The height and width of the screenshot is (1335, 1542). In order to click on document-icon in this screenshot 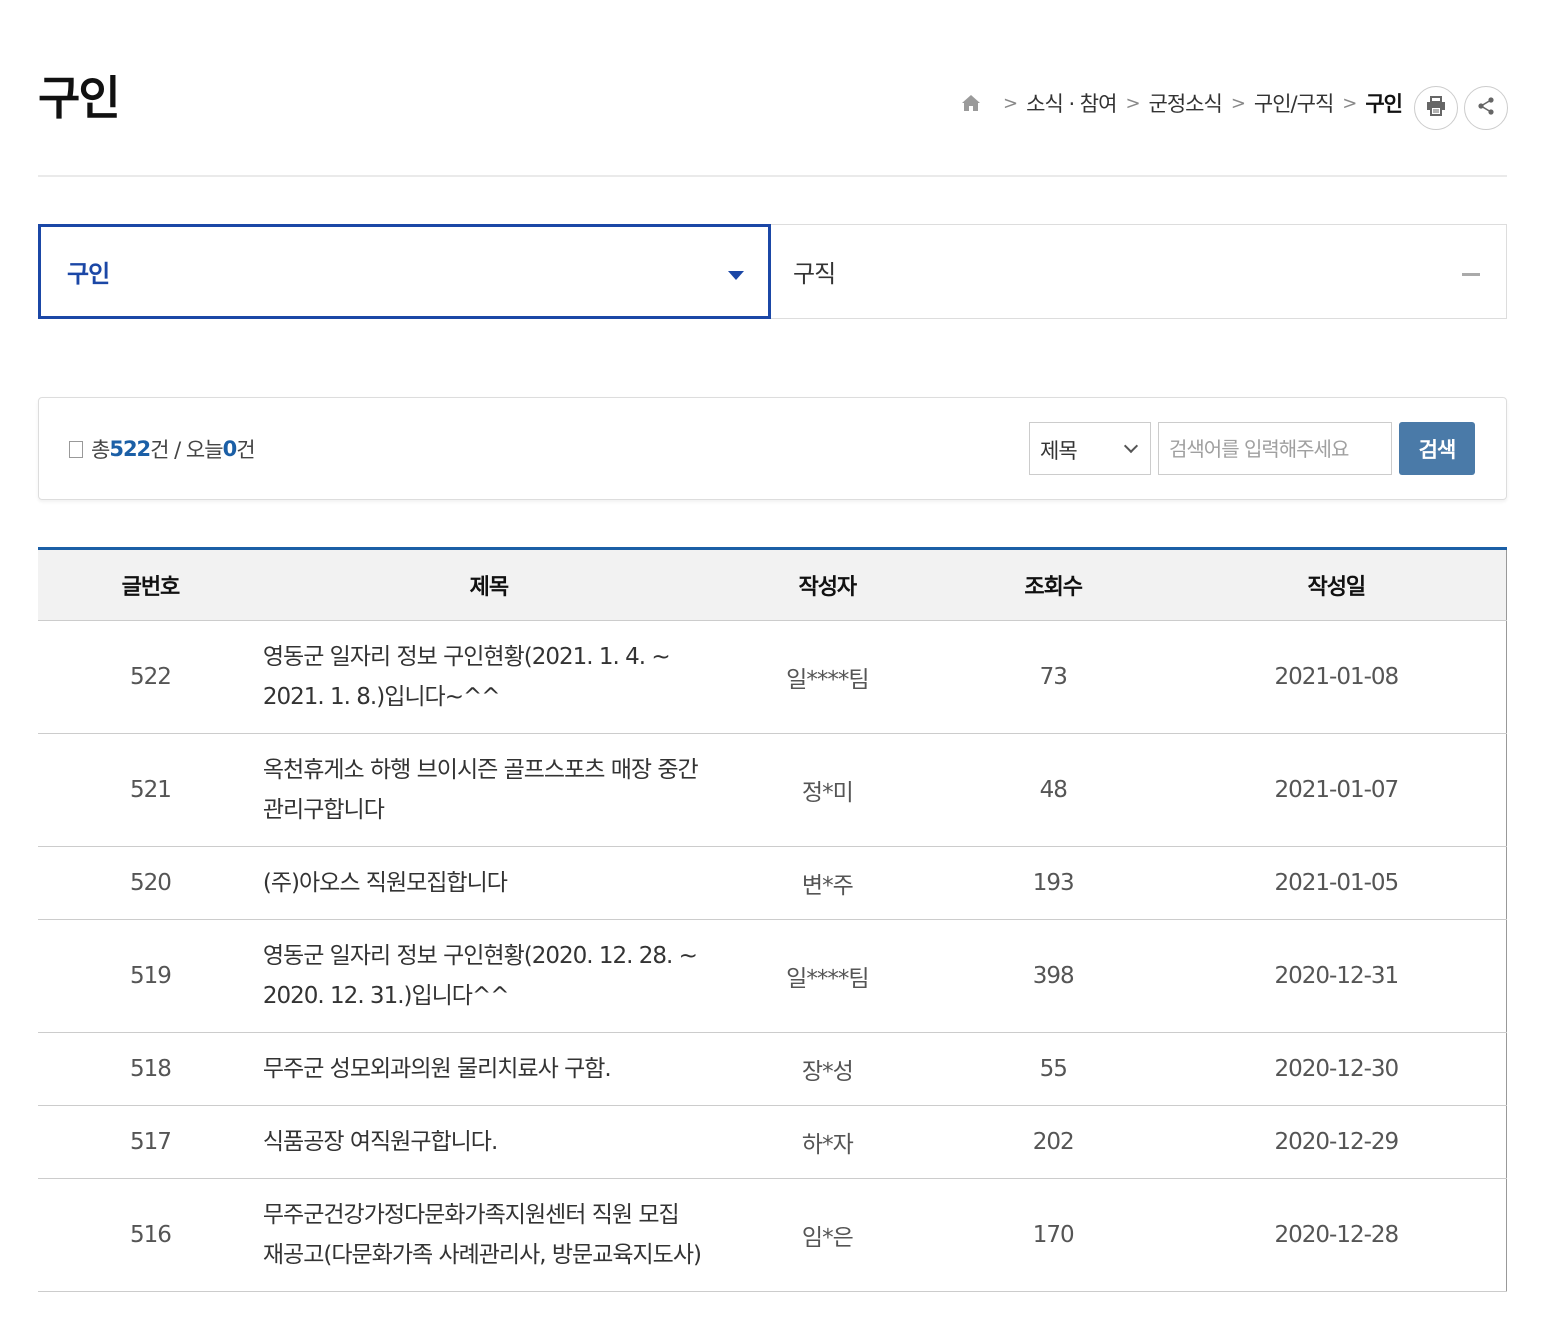, I will do `click(76, 449)`.